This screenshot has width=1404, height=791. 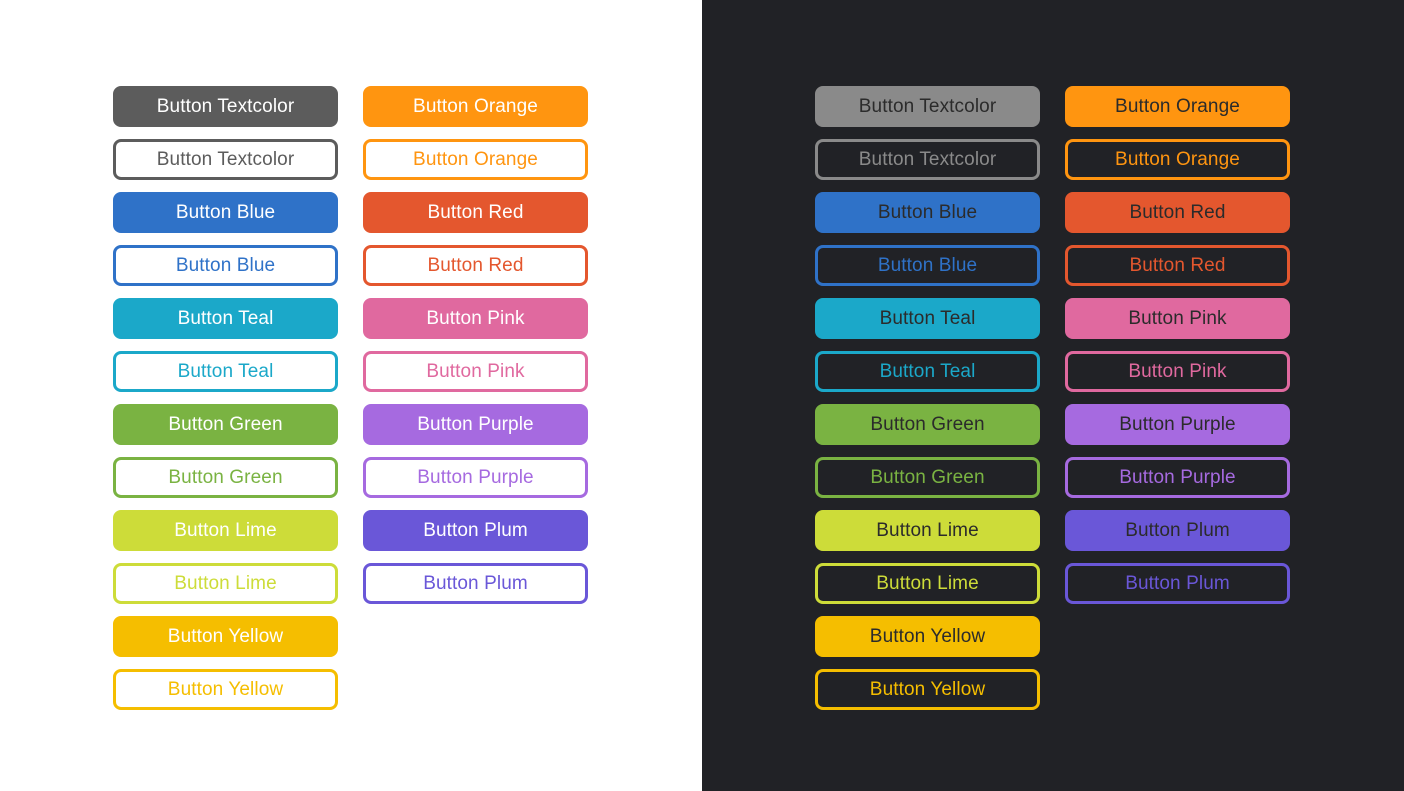 What do you see at coordinates (475, 159) in the screenshot?
I see `light-orange-outline-button: Button Orange` at bounding box center [475, 159].